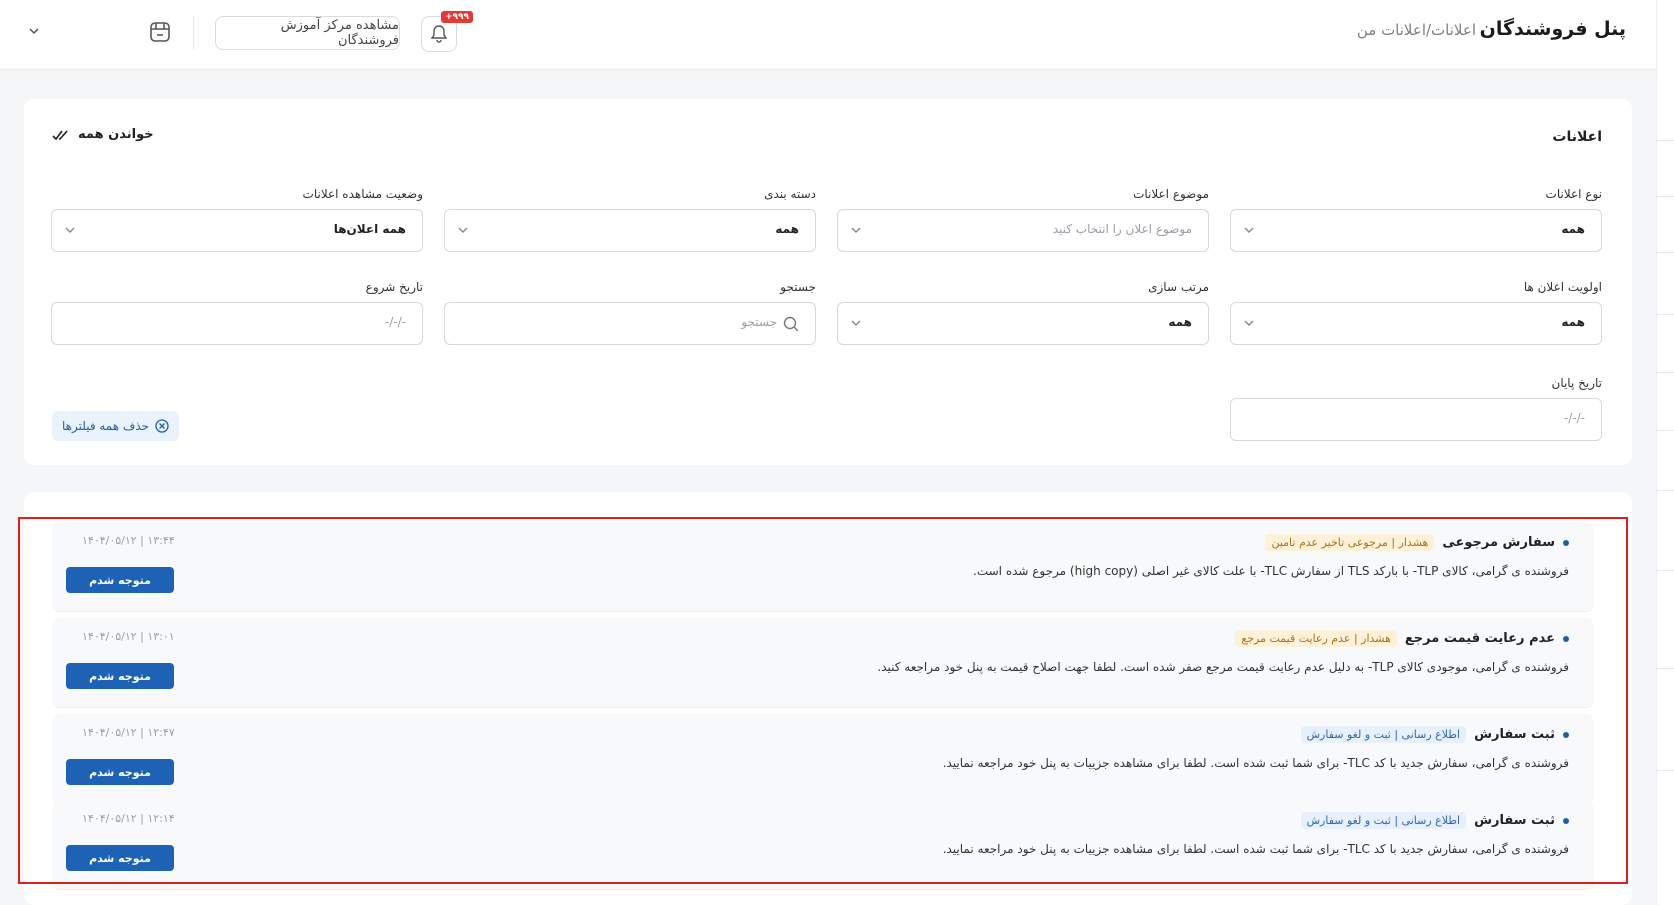  I want to click on read-all-label: خواندن همه, so click(116, 134).